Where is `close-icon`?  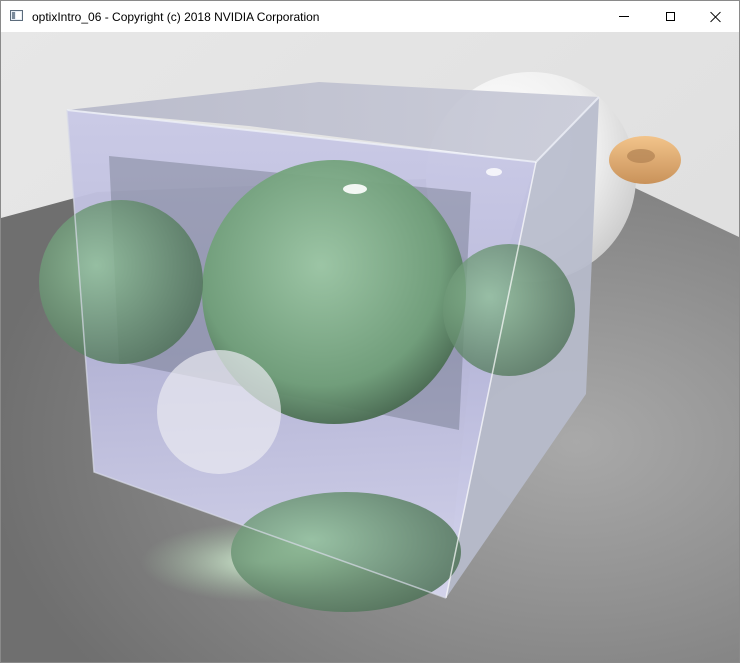 close-icon is located at coordinates (716, 17).